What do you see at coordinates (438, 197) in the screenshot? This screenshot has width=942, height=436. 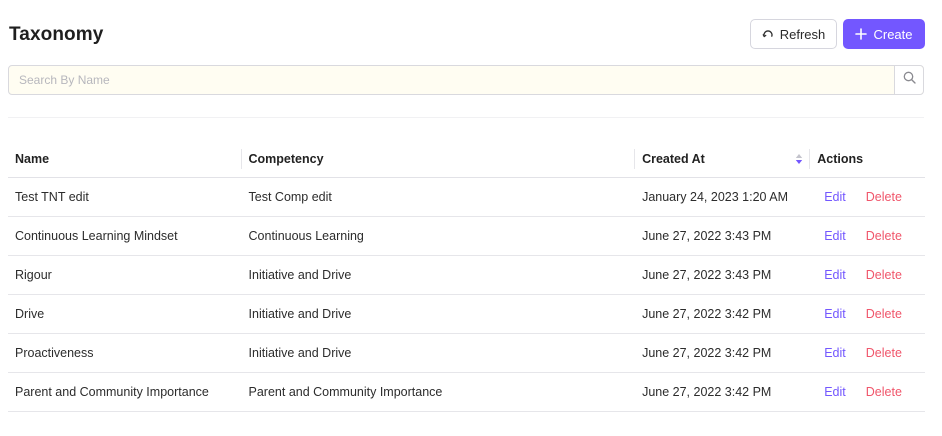 I see `cell-competency: Test Comp edit` at bounding box center [438, 197].